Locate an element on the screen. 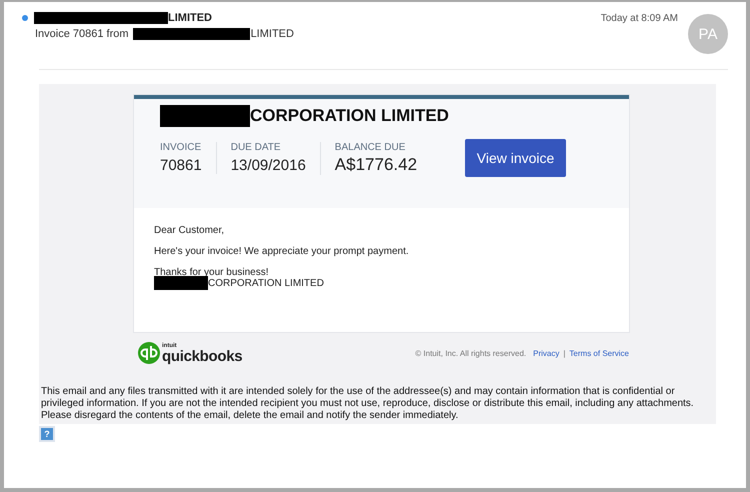 The width and height of the screenshot is (750, 492). field-value: 70861 is located at coordinates (181, 165).